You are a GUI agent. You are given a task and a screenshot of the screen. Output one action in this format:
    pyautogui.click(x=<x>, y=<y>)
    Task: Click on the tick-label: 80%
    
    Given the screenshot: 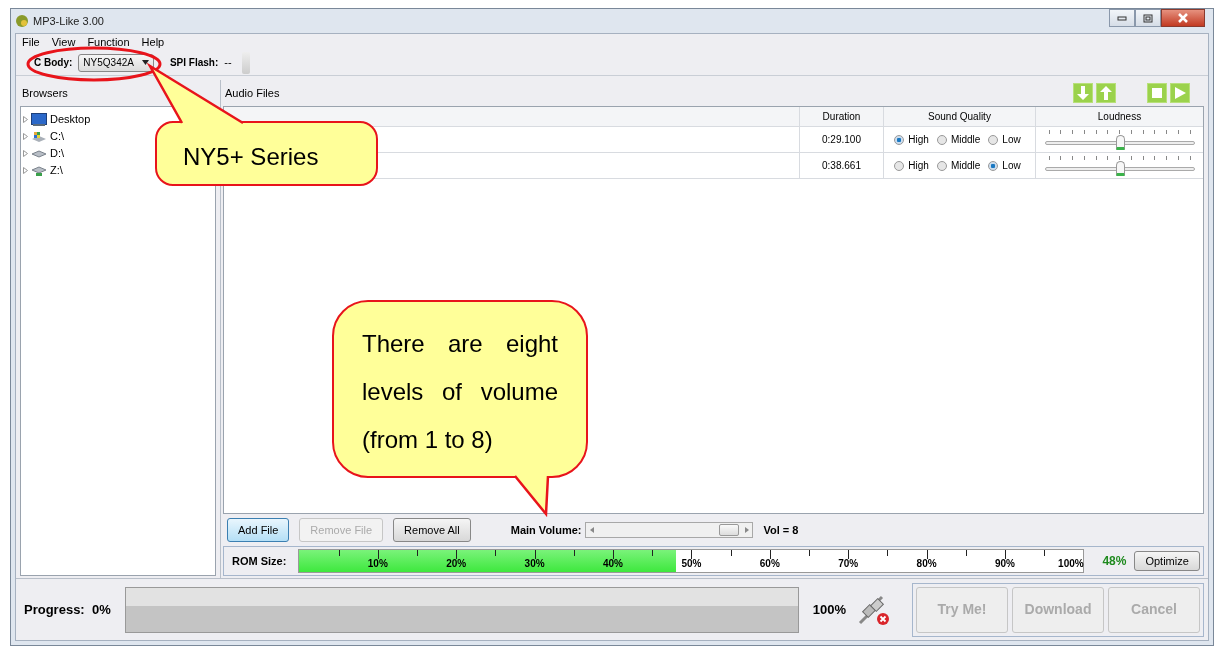 What is the action you would take?
    pyautogui.click(x=926, y=564)
    